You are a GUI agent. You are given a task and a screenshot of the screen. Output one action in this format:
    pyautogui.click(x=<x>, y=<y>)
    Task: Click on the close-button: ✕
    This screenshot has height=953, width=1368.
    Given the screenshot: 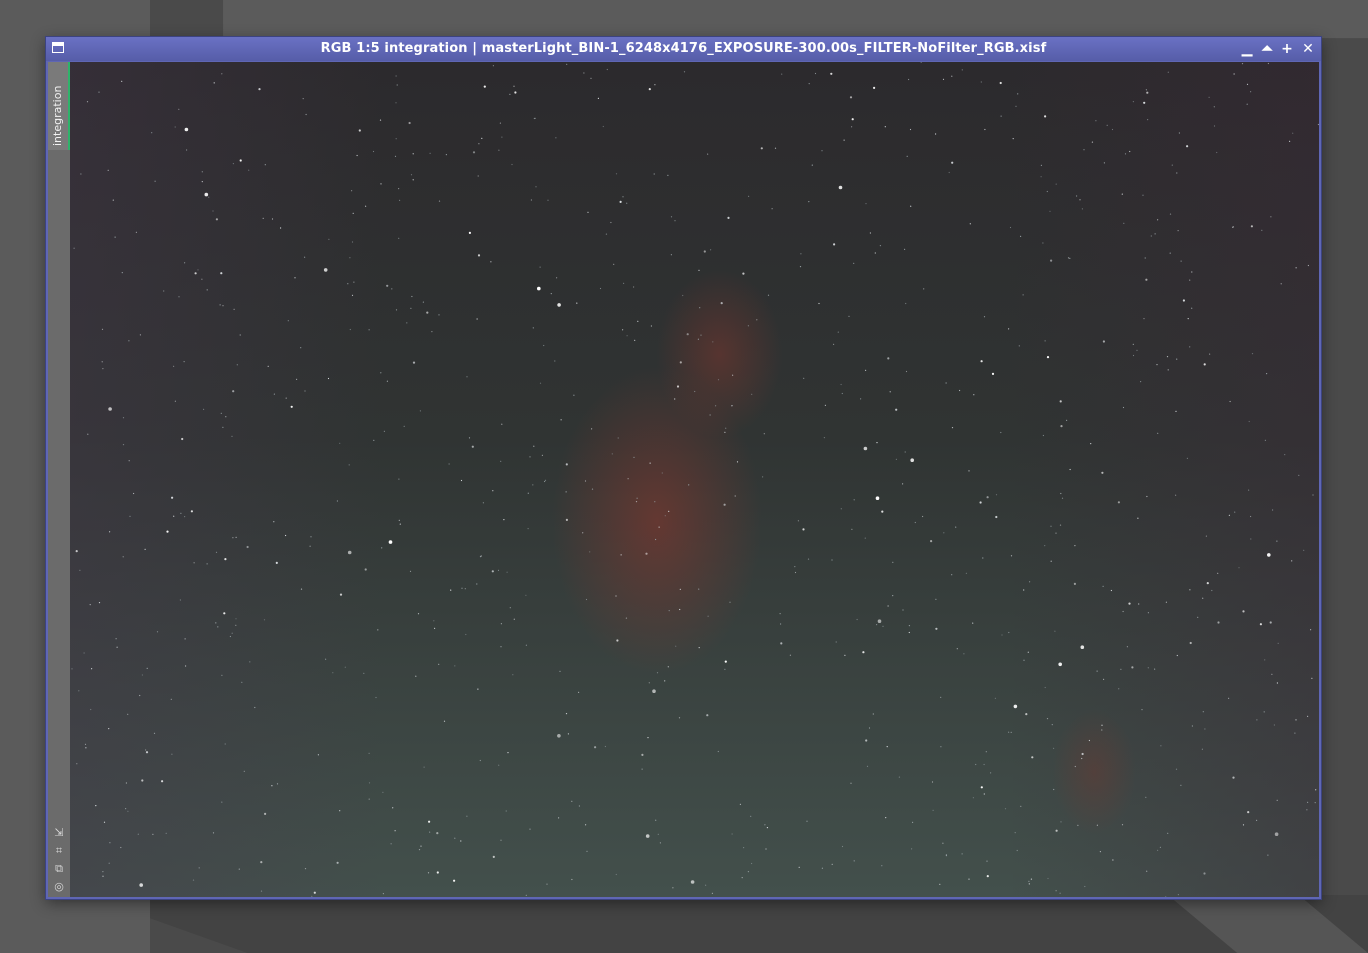 What is the action you would take?
    pyautogui.click(x=1308, y=49)
    